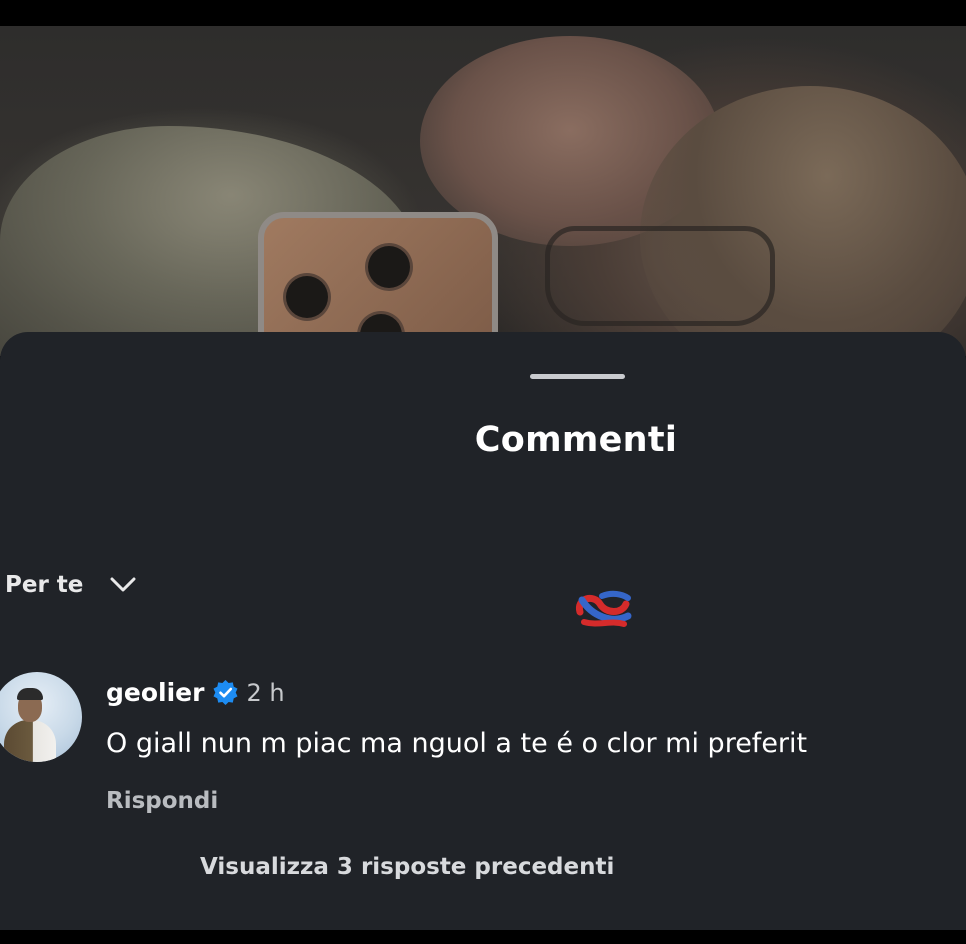 The image size is (966, 944). Describe the element at coordinates (44, 585) in the screenshot. I see `sort-label: Per te` at that location.